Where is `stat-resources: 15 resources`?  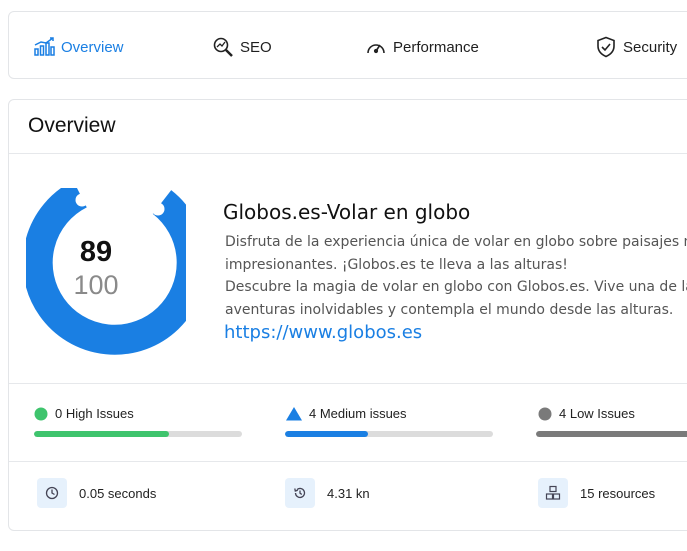
stat-resources: 15 resources is located at coordinates (596, 493).